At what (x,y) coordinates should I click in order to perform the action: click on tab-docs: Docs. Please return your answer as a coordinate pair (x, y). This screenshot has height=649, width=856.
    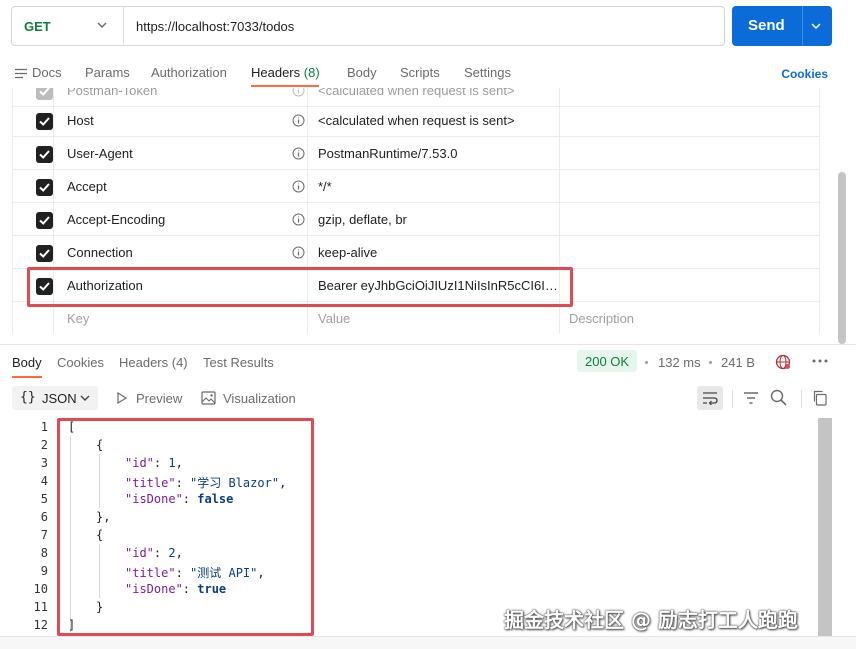
    Looking at the image, I should click on (47, 72).